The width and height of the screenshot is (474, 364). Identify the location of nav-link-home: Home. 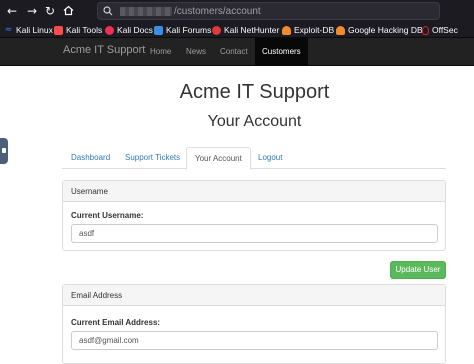
(160, 52).